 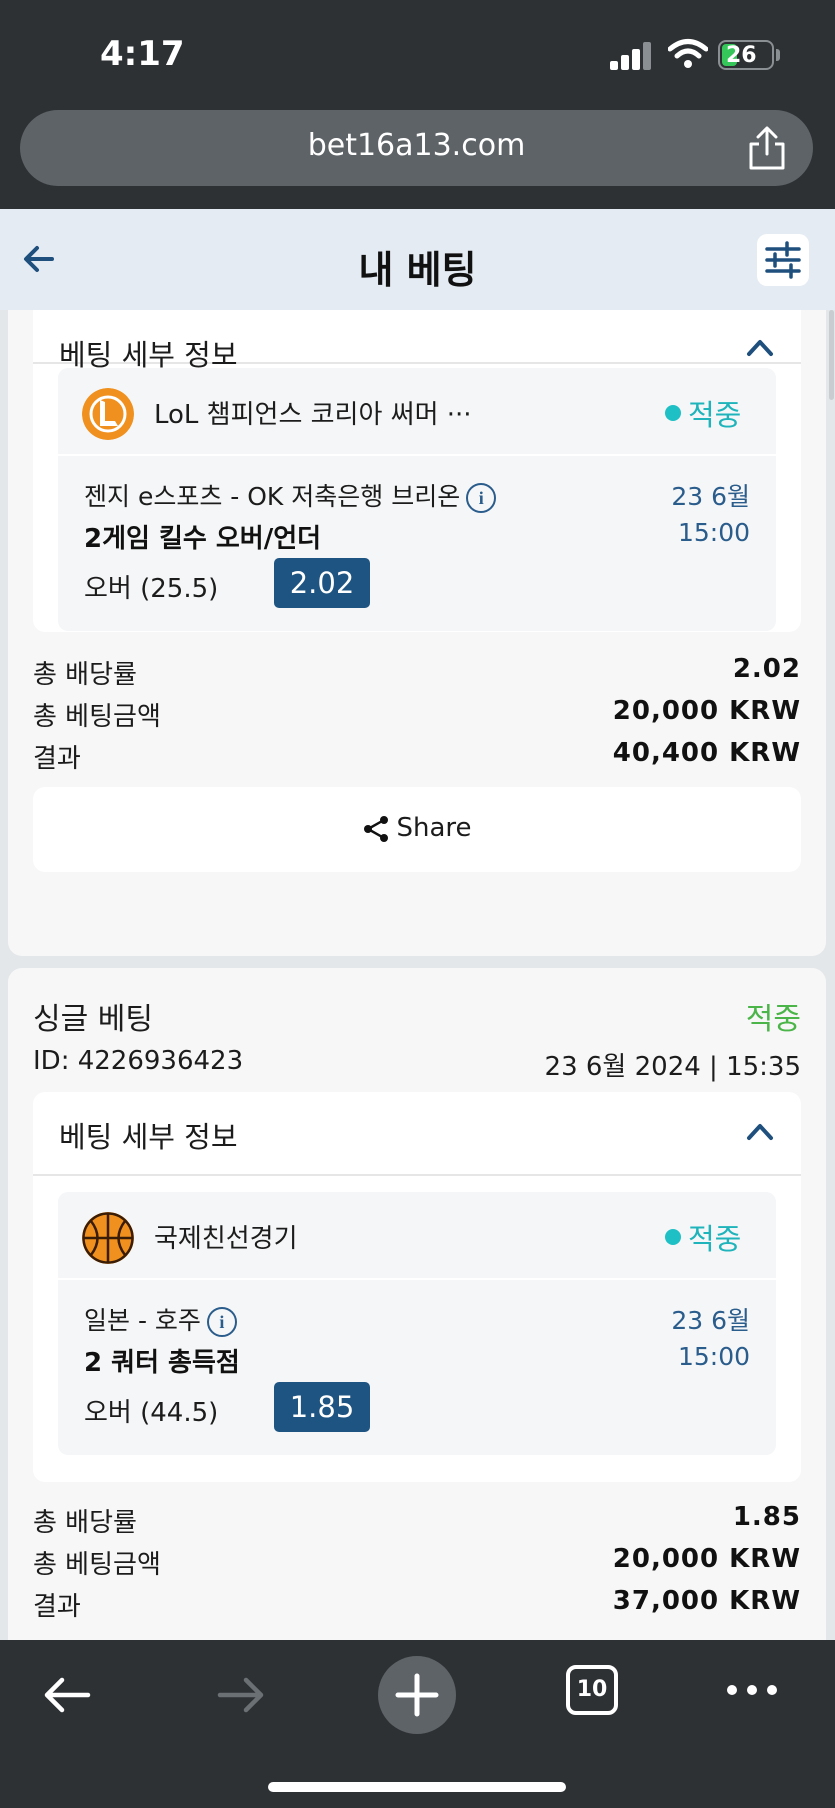 I want to click on summary-value: 37,000 KRW, so click(x=706, y=1601).